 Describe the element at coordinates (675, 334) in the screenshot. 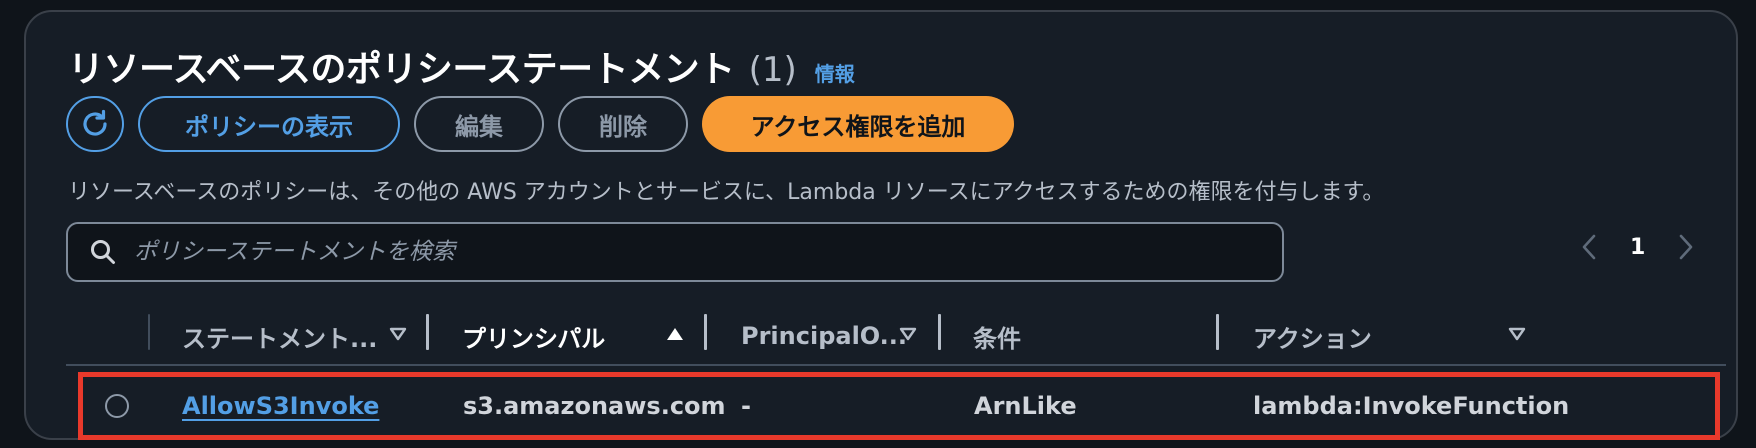

I see `sort-caret-up-icon` at that location.